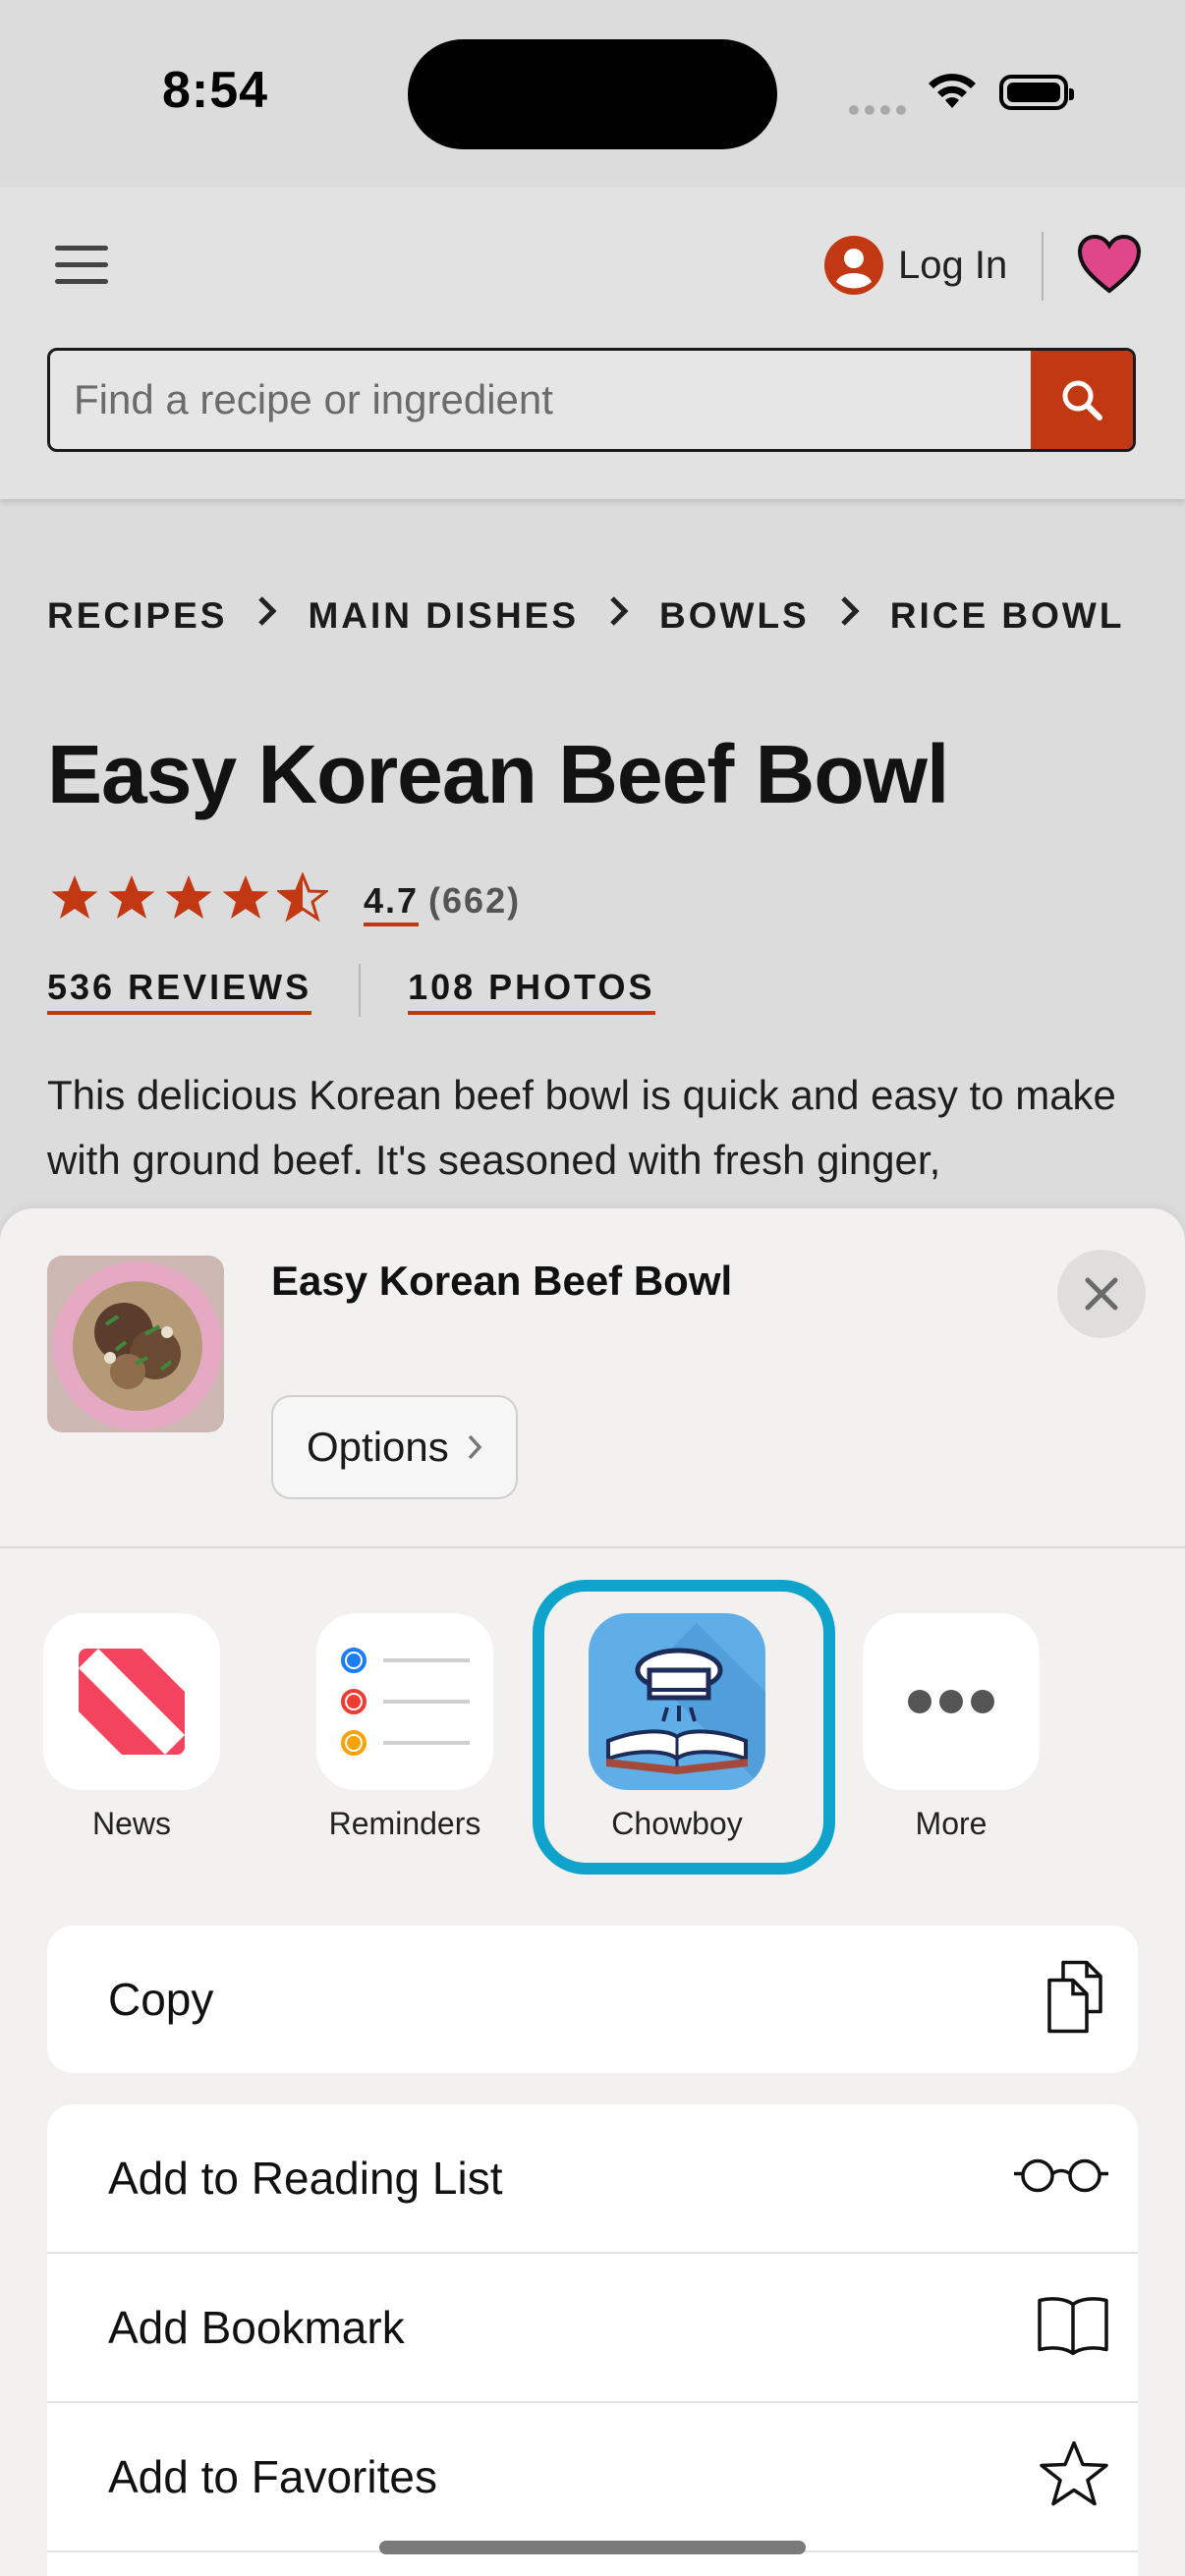 Image resolution: width=1185 pixels, height=2576 pixels. Describe the element at coordinates (1061, 2178) in the screenshot. I see `glasses-icon` at that location.